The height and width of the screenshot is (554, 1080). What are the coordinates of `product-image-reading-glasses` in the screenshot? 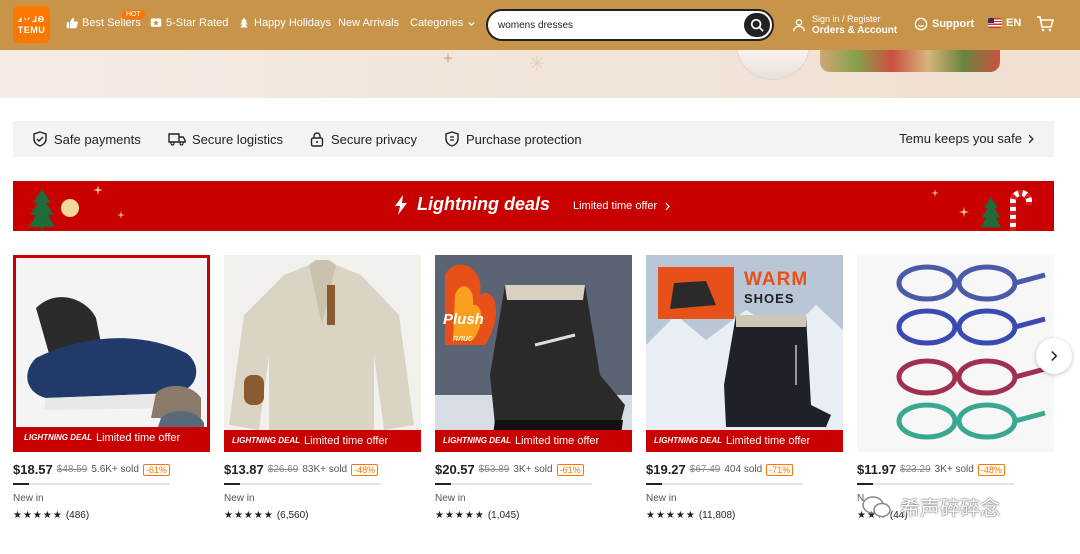 It's located at (955, 353).